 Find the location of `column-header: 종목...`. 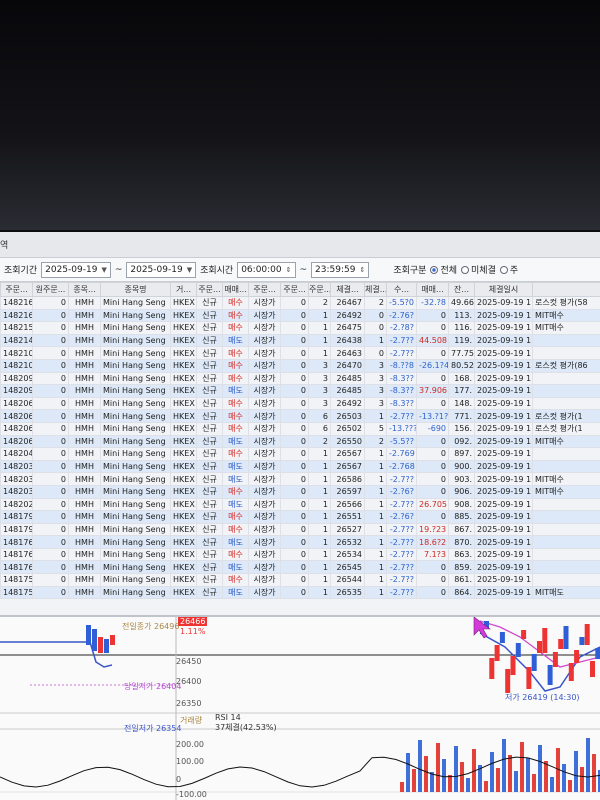

column-header: 종목... is located at coordinates (84, 289).